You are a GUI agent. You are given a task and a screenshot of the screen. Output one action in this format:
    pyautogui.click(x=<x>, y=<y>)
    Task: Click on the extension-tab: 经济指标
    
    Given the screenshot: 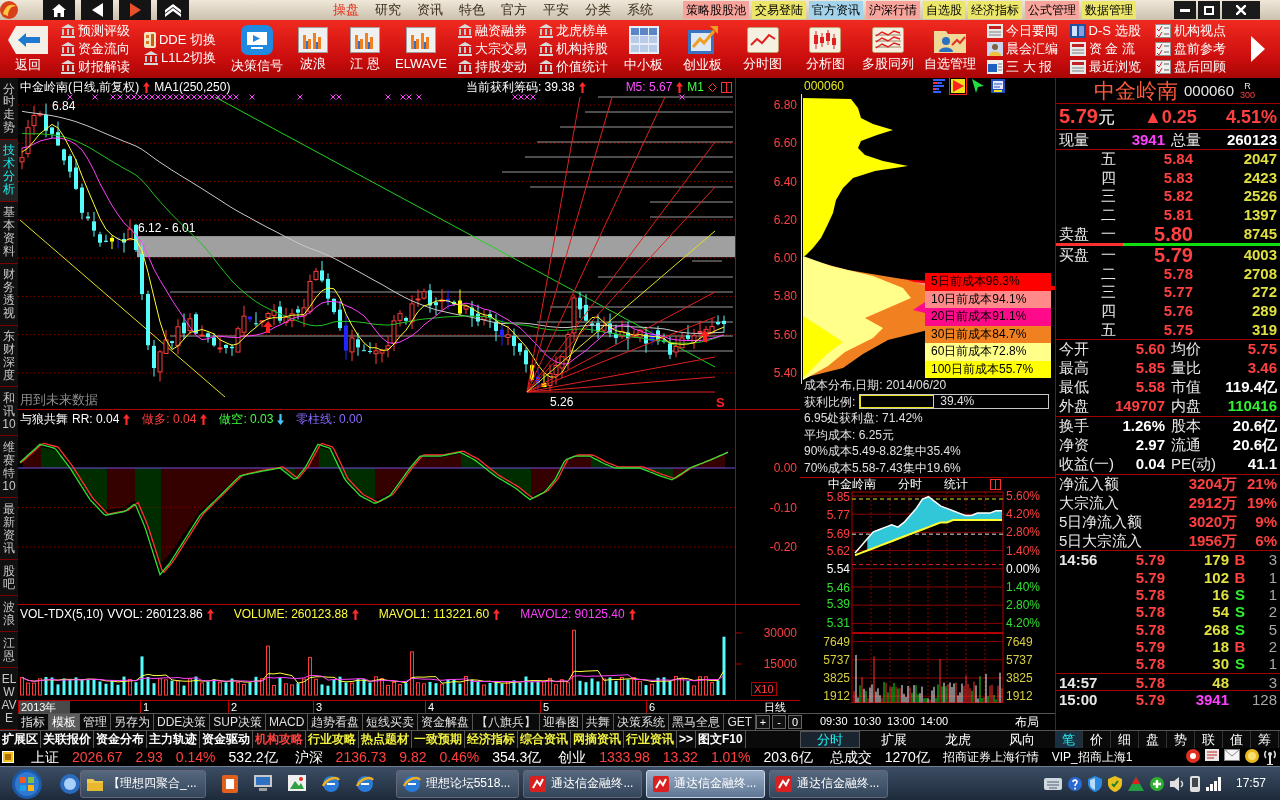 What is the action you would take?
    pyautogui.click(x=491, y=739)
    